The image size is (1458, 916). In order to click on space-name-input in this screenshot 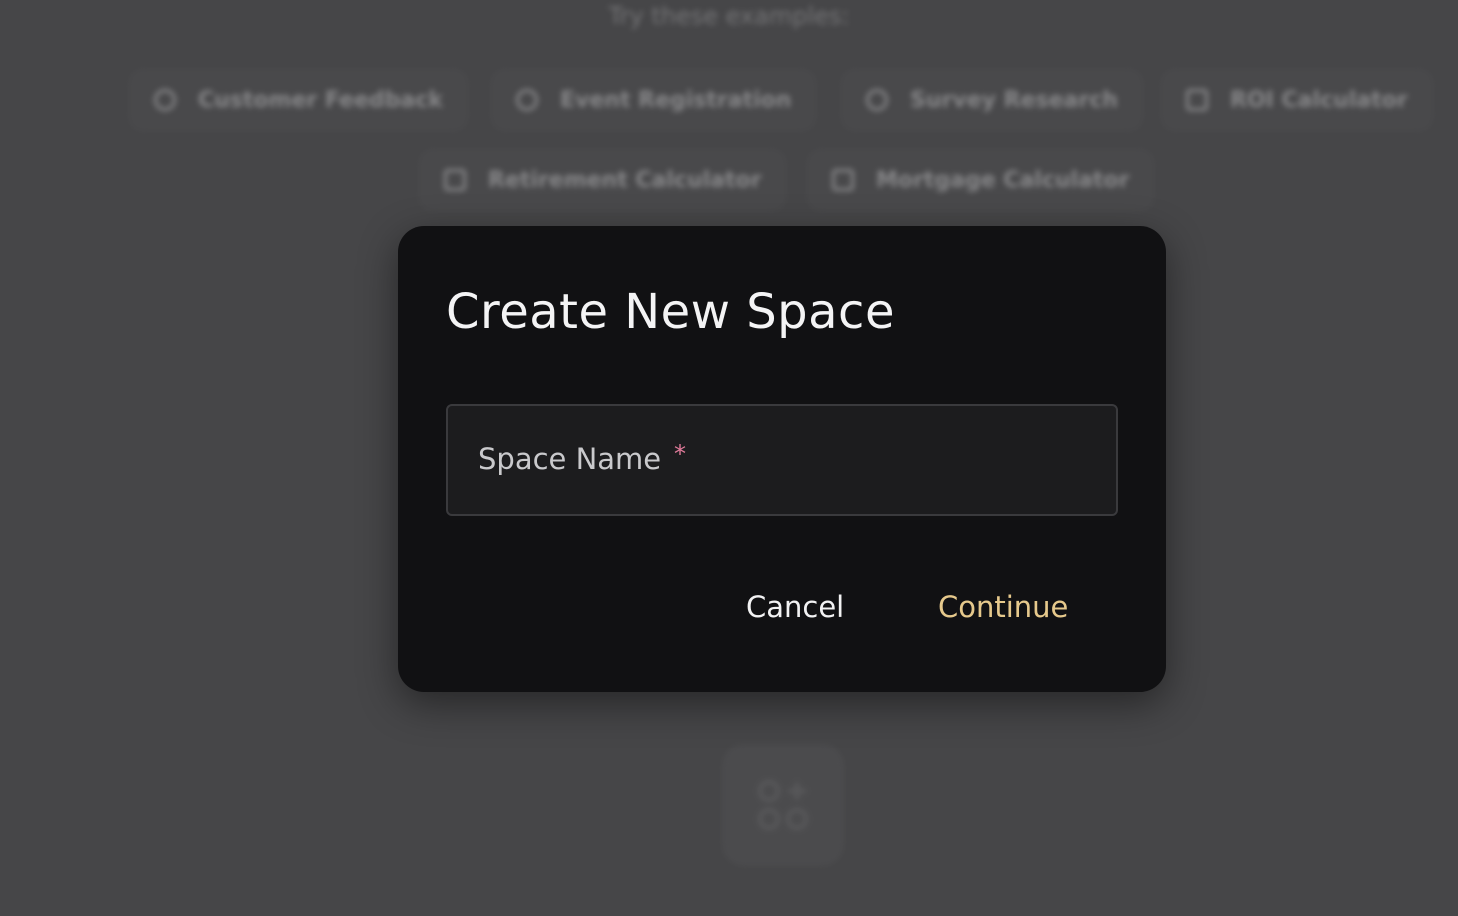, I will do `click(784, 461)`.